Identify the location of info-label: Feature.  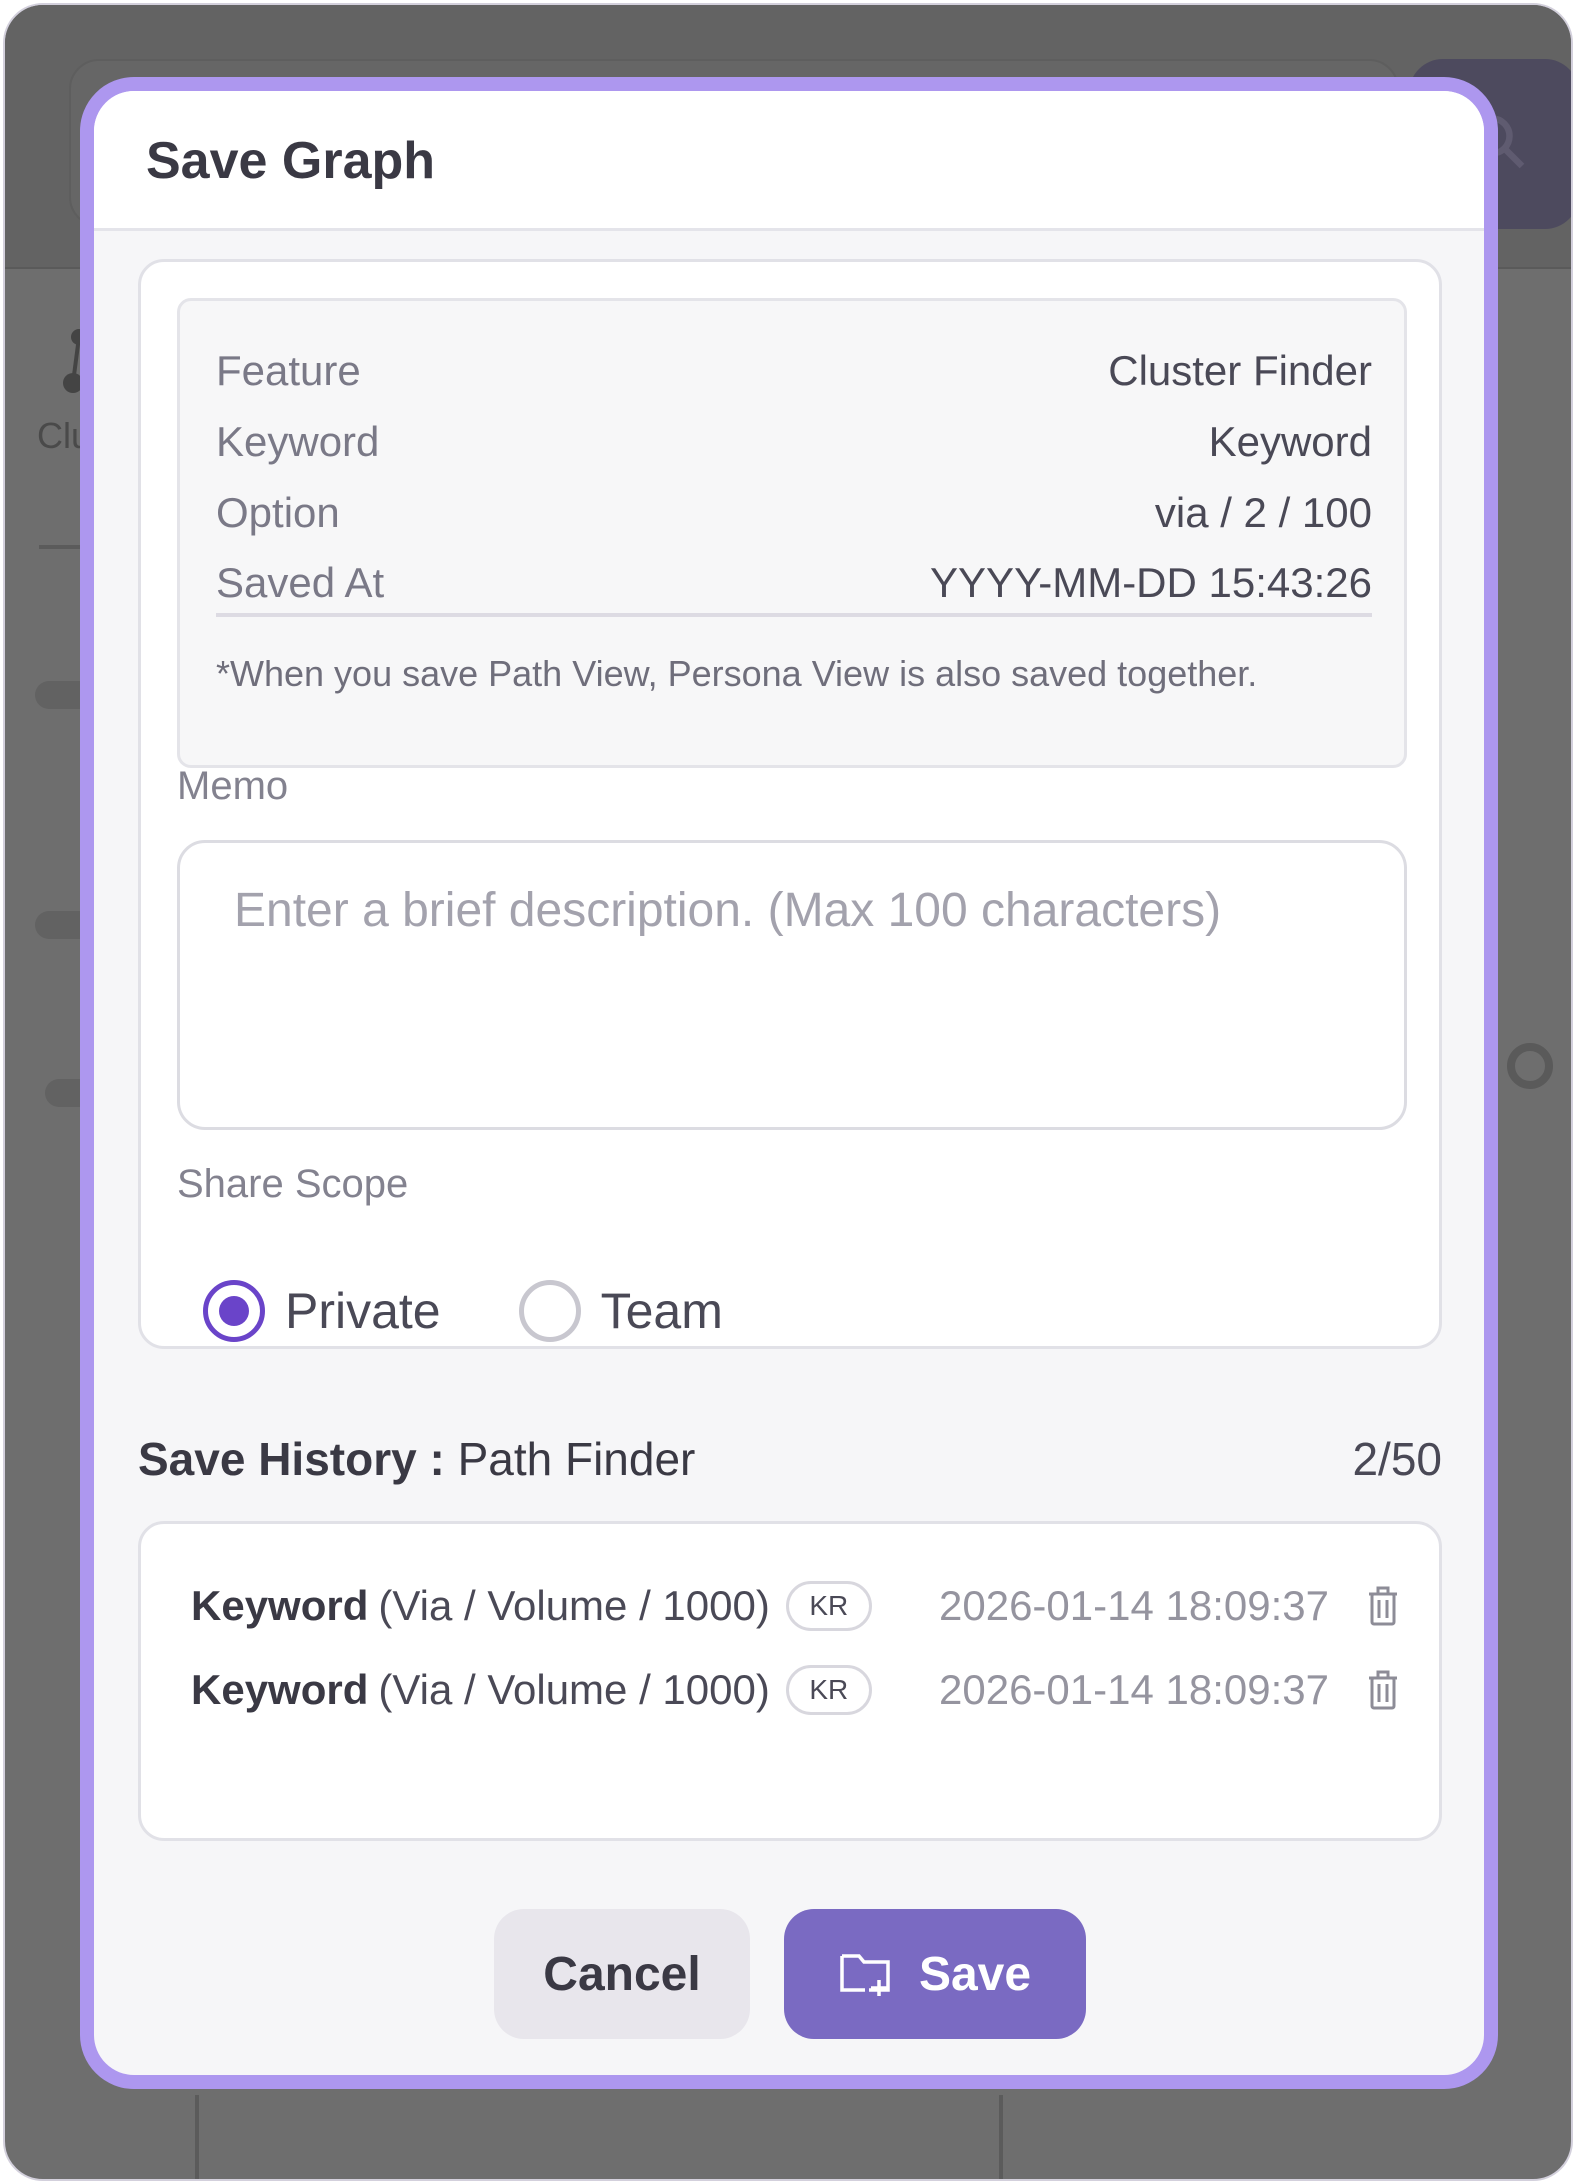
(288, 370).